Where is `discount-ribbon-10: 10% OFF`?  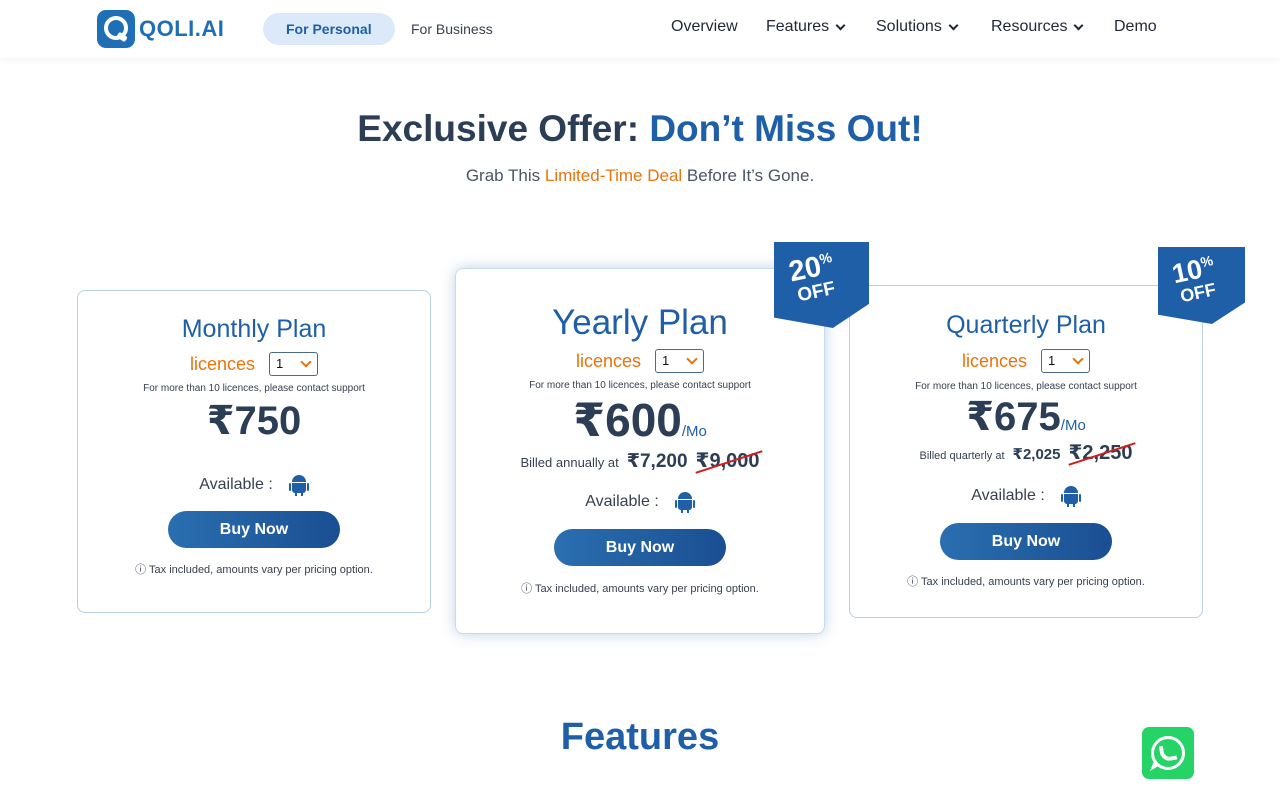 discount-ribbon-10: 10% OFF is located at coordinates (1201, 285).